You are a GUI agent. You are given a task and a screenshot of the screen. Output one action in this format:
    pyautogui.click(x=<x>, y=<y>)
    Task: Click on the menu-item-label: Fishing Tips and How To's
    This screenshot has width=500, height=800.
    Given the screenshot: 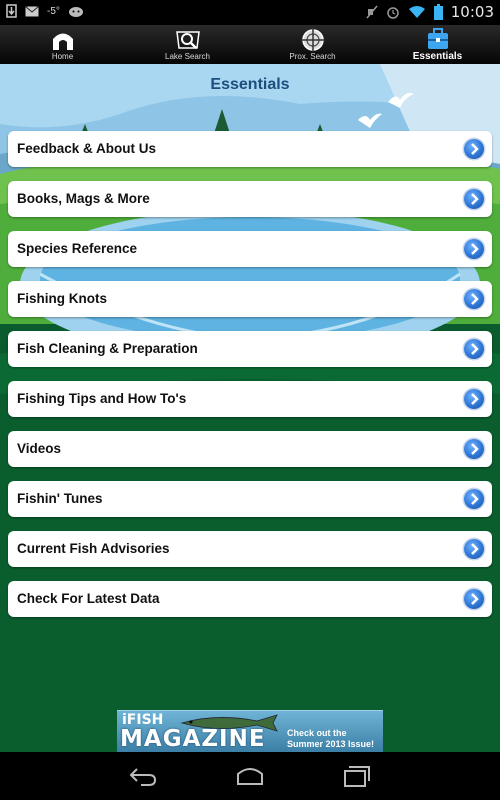 What is the action you would take?
    pyautogui.click(x=102, y=398)
    